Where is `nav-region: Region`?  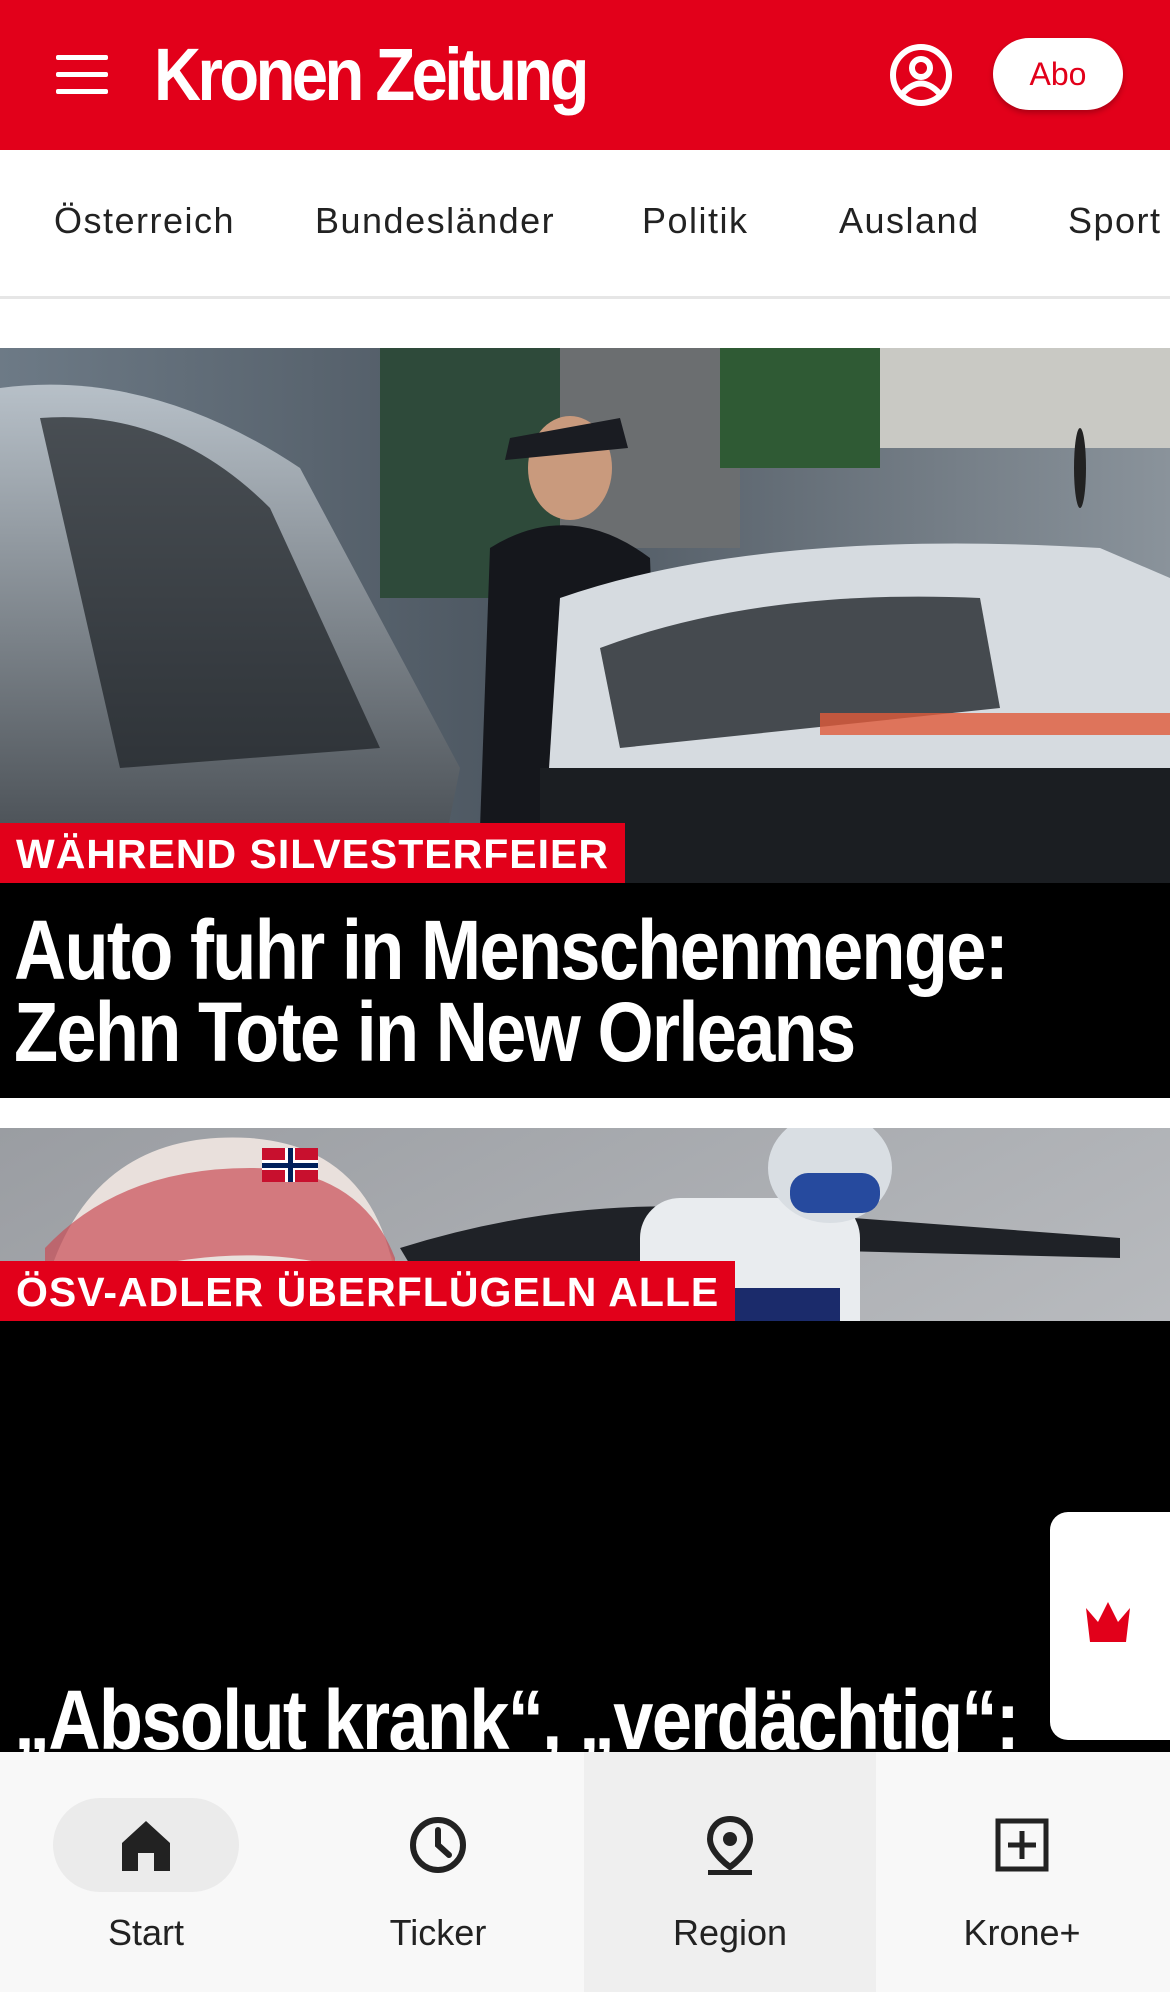 nav-region: Region is located at coordinates (730, 1872).